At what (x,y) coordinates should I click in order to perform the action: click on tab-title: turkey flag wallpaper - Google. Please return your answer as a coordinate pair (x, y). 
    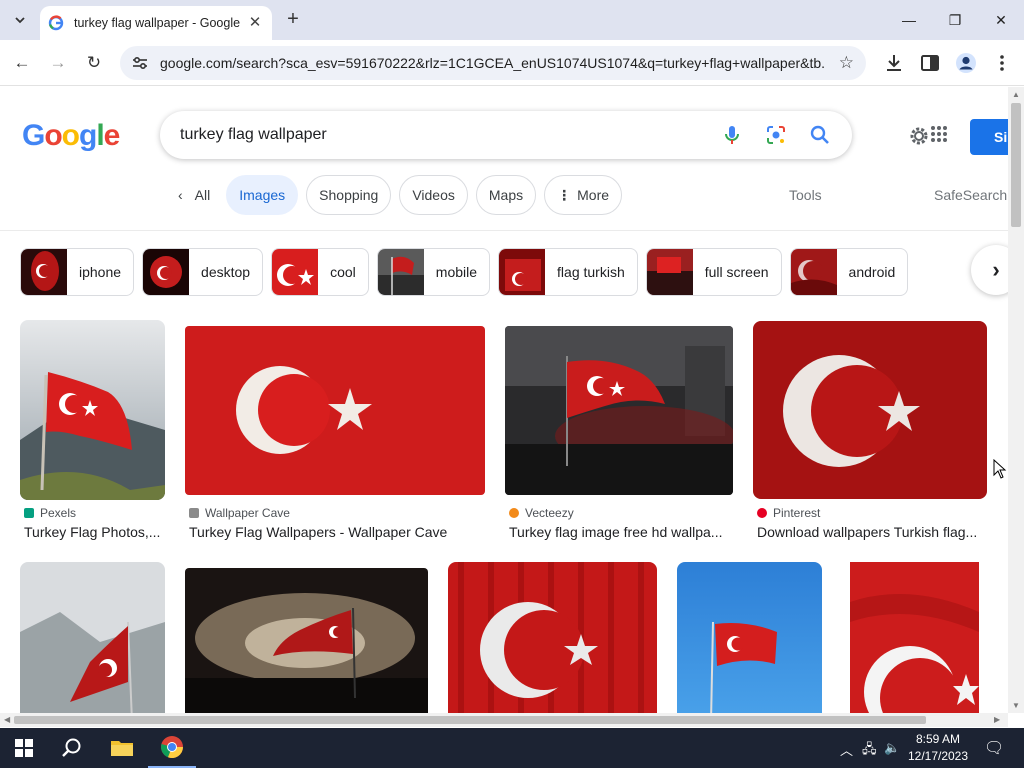
    Looking at the image, I should click on (157, 23).